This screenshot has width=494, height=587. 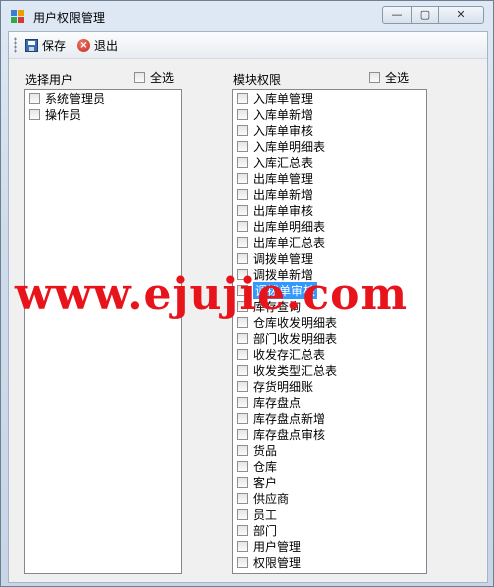 I want to click on item-label: 系统管理员, so click(x=75, y=98).